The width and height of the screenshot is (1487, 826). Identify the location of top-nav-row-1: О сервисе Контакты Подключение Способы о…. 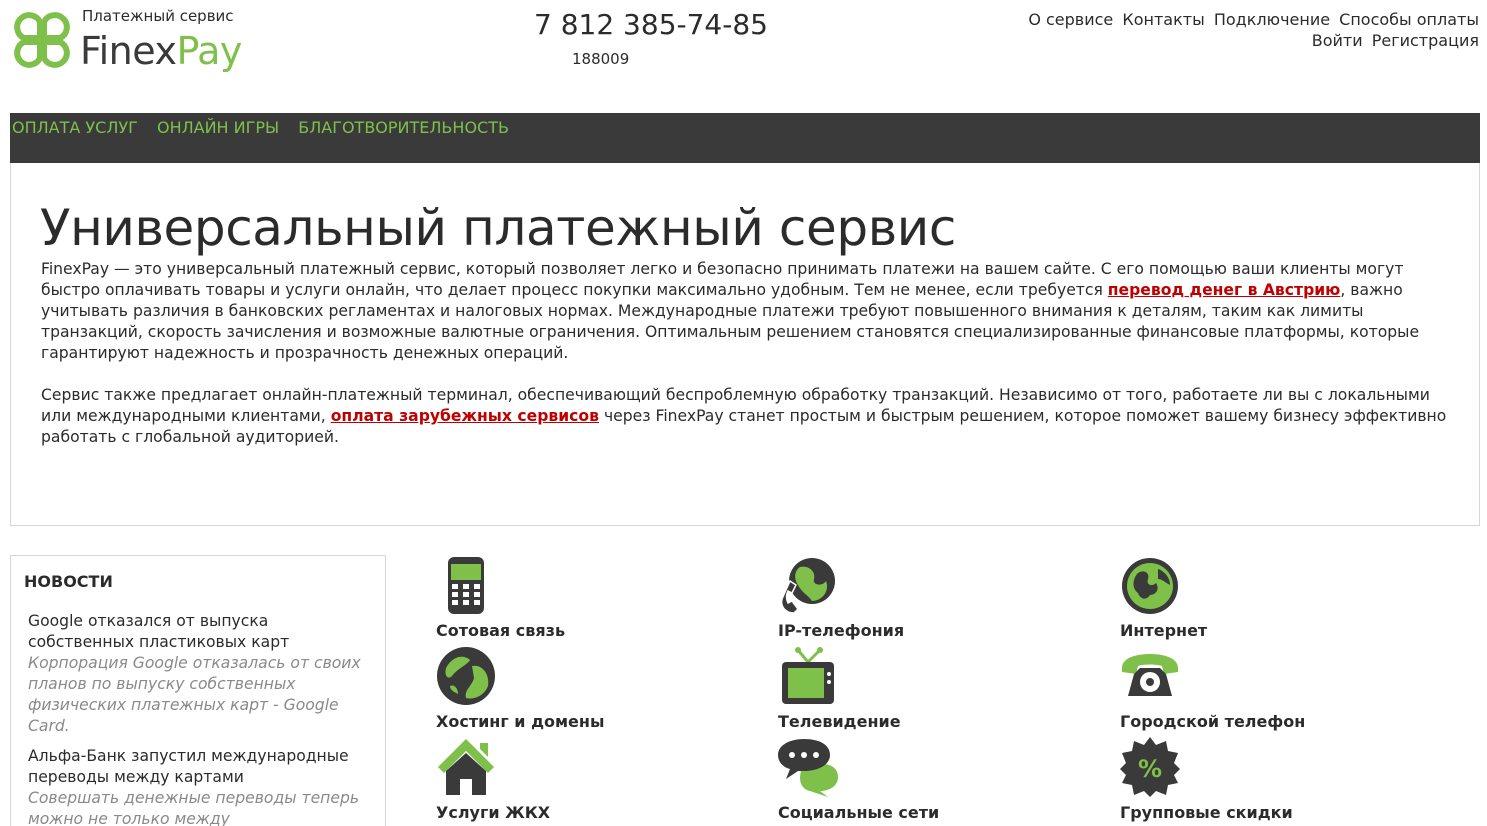
(1251, 19).